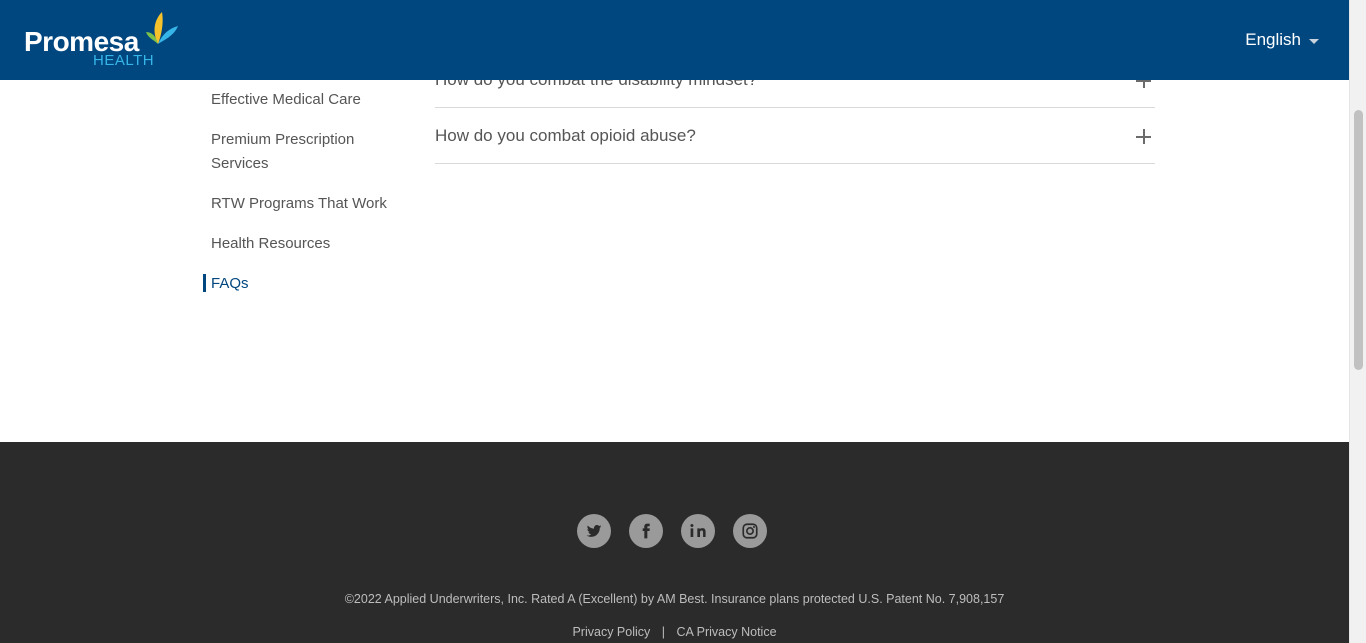 The image size is (1366, 643). Describe the element at coordinates (1143, 136) in the screenshot. I see `expand-plus-icon` at that location.